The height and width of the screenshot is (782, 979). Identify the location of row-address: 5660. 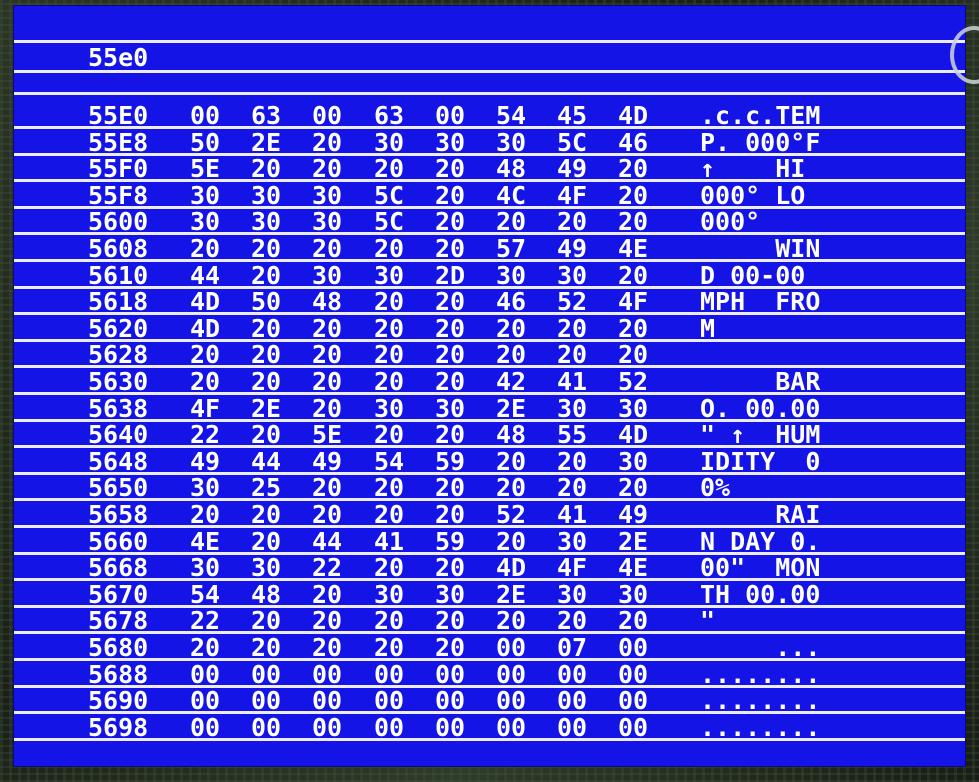
(118, 541).